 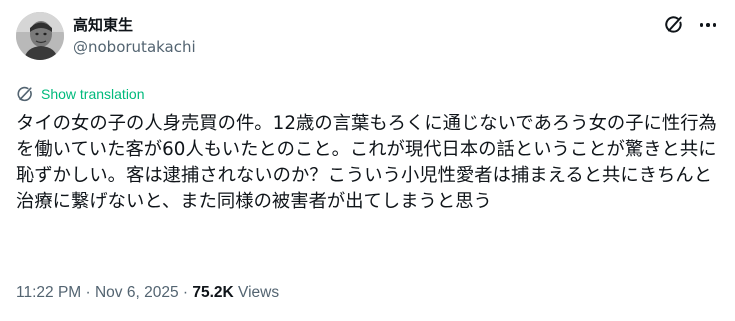 I want to click on show-translation-label: Show translation, so click(x=93, y=94).